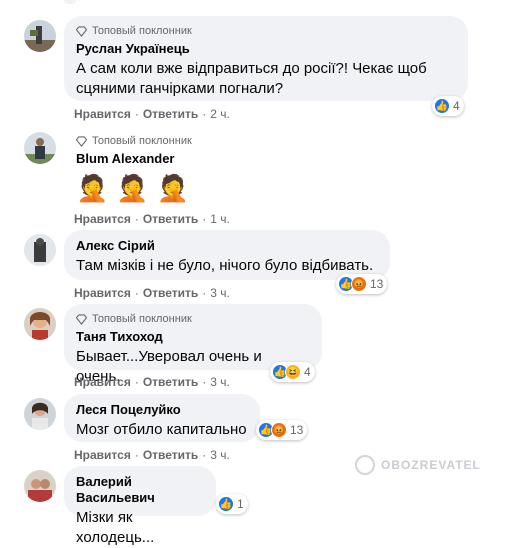  I want to click on author-name: Blum Alexander, so click(134, 159).